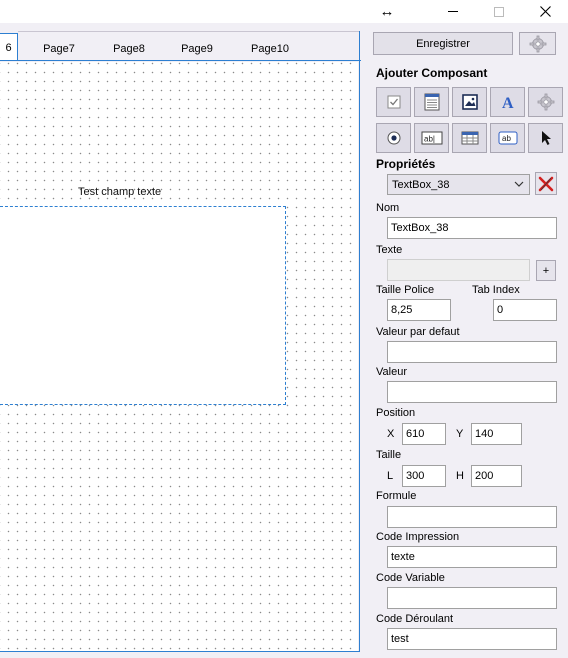 The height and width of the screenshot is (658, 568). I want to click on minimize-button, so click(453, 11).